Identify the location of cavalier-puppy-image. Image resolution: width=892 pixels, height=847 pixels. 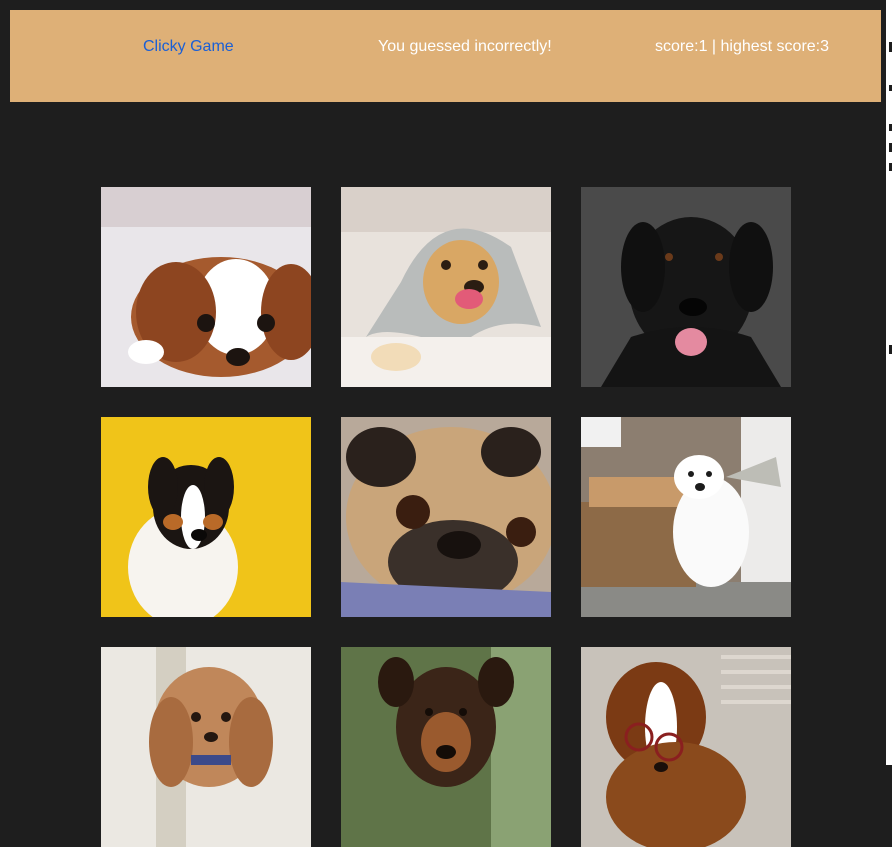
(206, 287).